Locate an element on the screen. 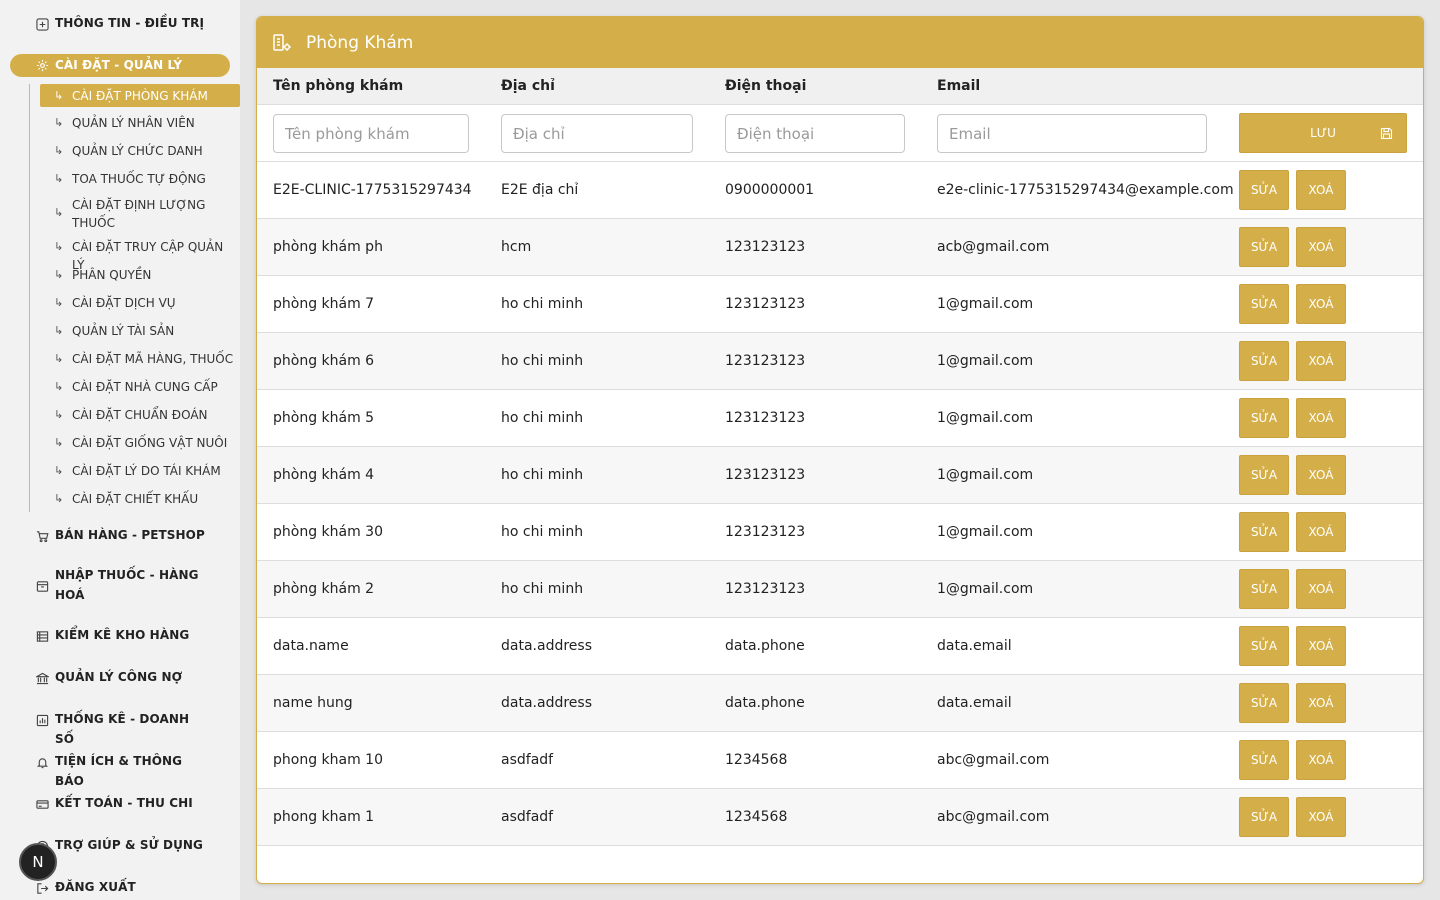 The height and width of the screenshot is (900, 1440). sidebar-item-product-codes: ↳ CÀI ĐẶT MÃ HÀNG, THUỐC is located at coordinates (140, 360).